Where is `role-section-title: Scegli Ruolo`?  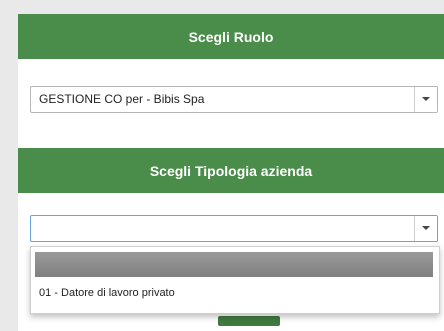 role-section-title: Scegli Ruolo is located at coordinates (231, 36).